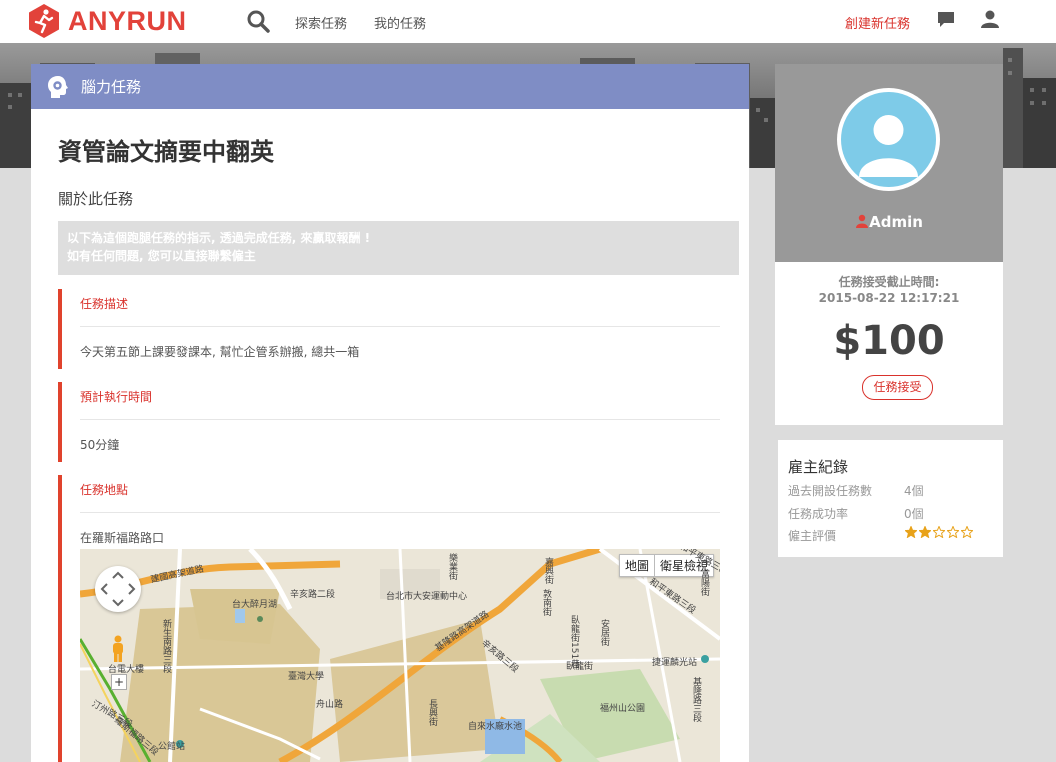 This screenshot has height=762, width=1056. What do you see at coordinates (888, 146) in the screenshot?
I see `default-avatar-icon` at bounding box center [888, 146].